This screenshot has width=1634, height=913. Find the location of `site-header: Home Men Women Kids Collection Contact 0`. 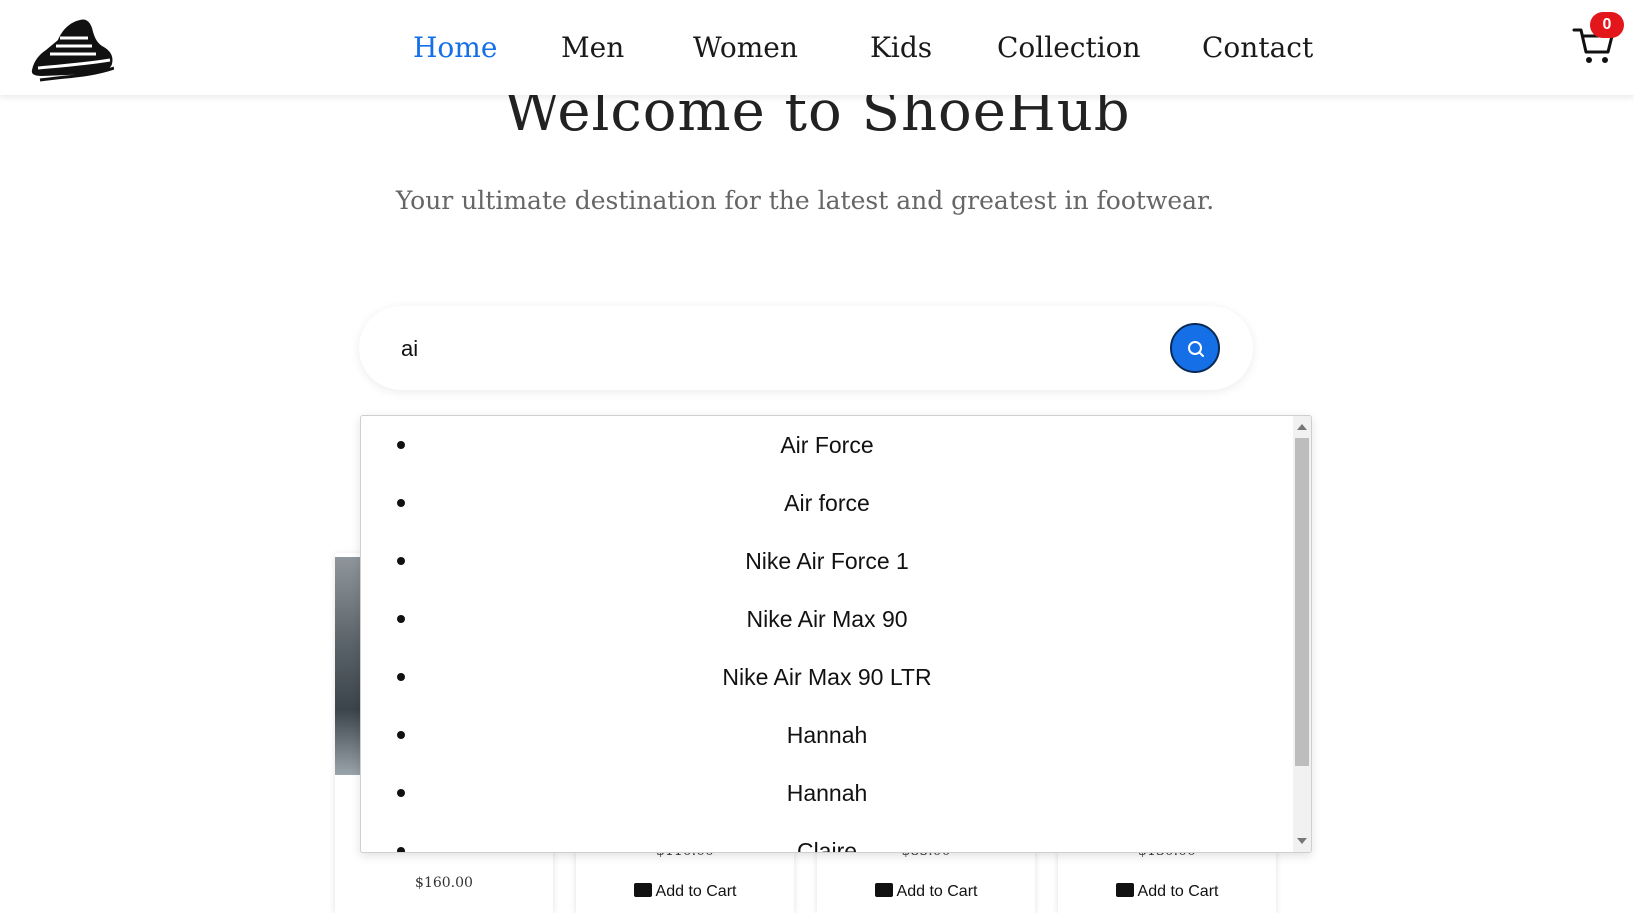

site-header: Home Men Women Kids Collection Contact 0 is located at coordinates (817, 47).